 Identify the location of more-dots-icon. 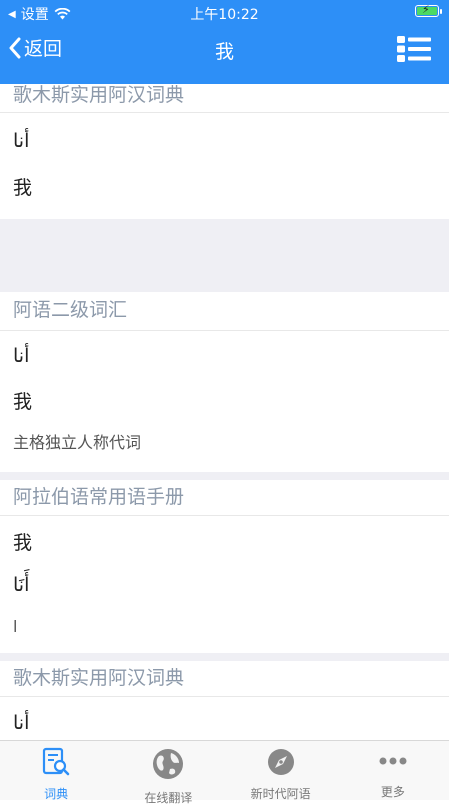
(393, 761).